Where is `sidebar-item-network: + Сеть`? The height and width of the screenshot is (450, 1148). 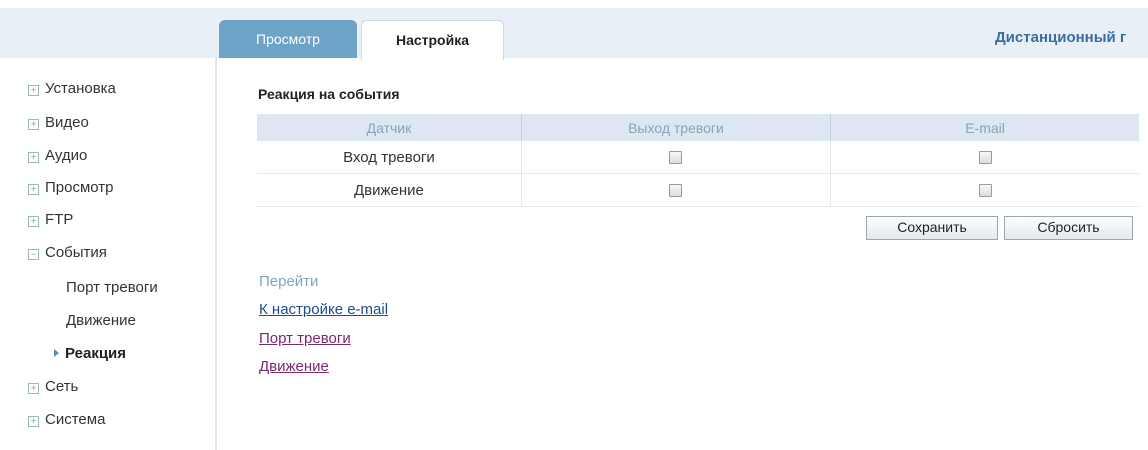 sidebar-item-network: + Сеть is located at coordinates (53, 386).